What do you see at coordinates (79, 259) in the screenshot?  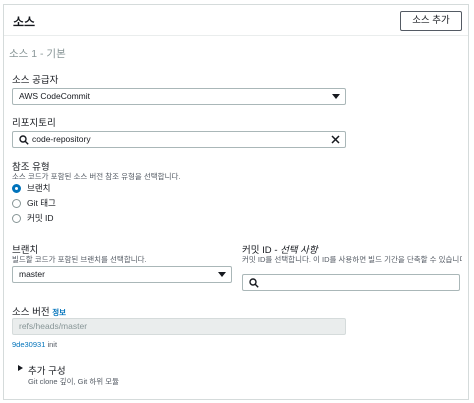 I see `branch-description: 빌드할 코드가 포함된 브랜치를 선택합니다.` at bounding box center [79, 259].